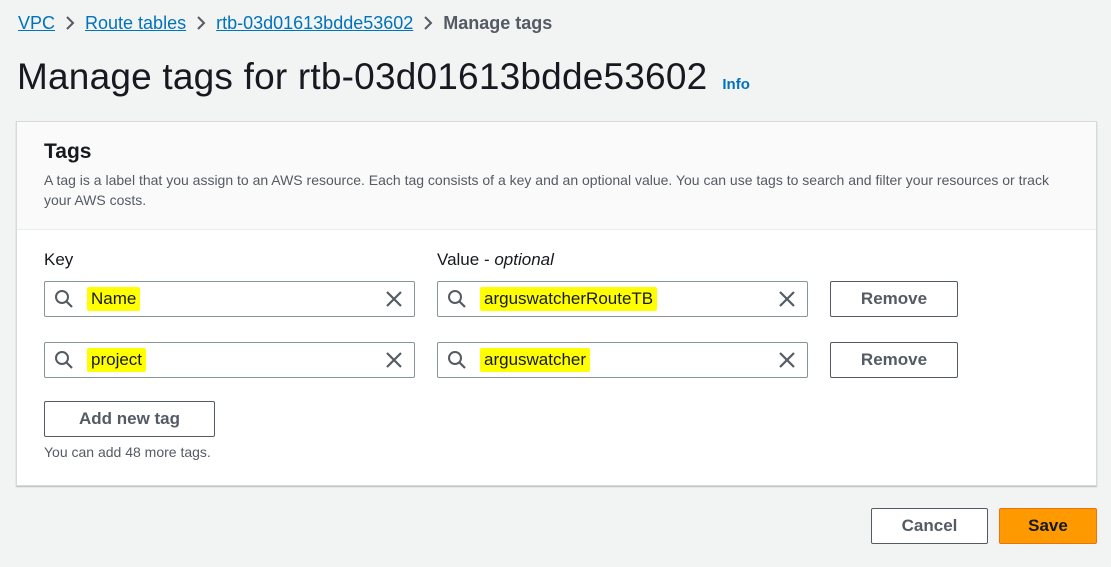 This screenshot has height=567, width=1111. Describe the element at coordinates (929, 526) in the screenshot. I see `cancel-button: Cancel` at that location.